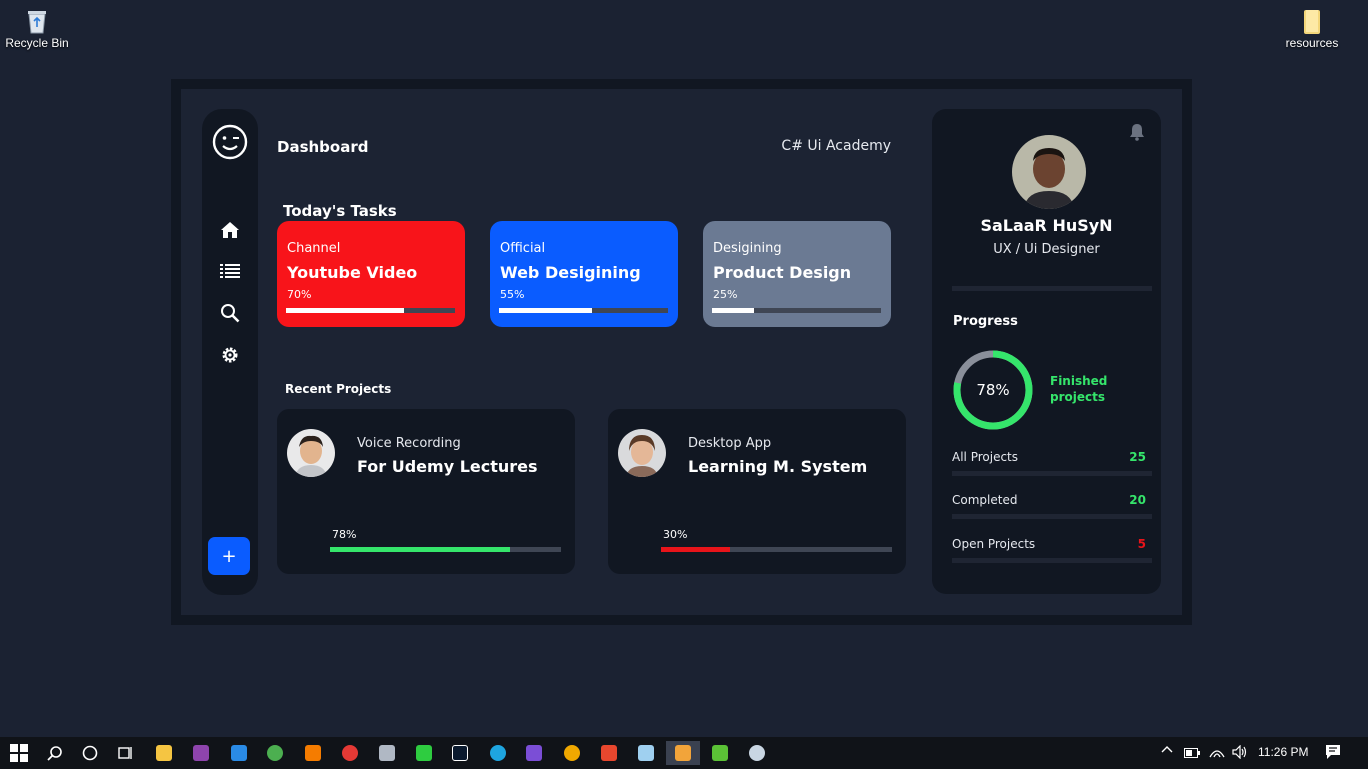 This screenshot has width=1368, height=769. Describe the element at coordinates (299, 294) in the screenshot. I see `task-percent: 70%` at that location.